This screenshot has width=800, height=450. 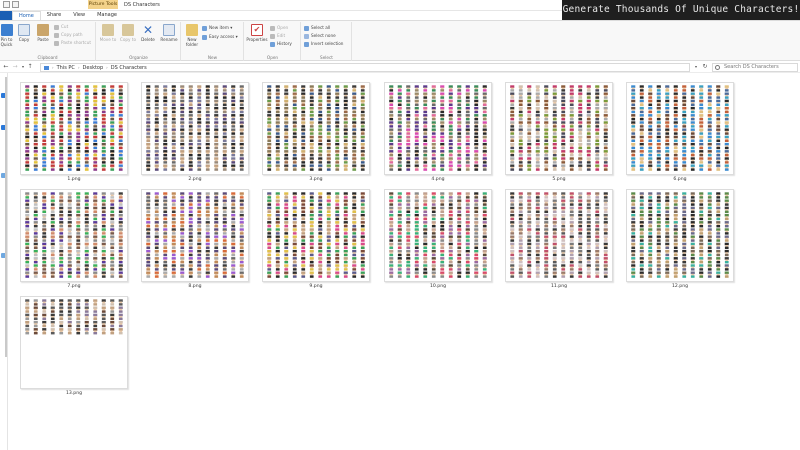 I want to click on new-item-button: New item ▾, so click(x=217, y=28).